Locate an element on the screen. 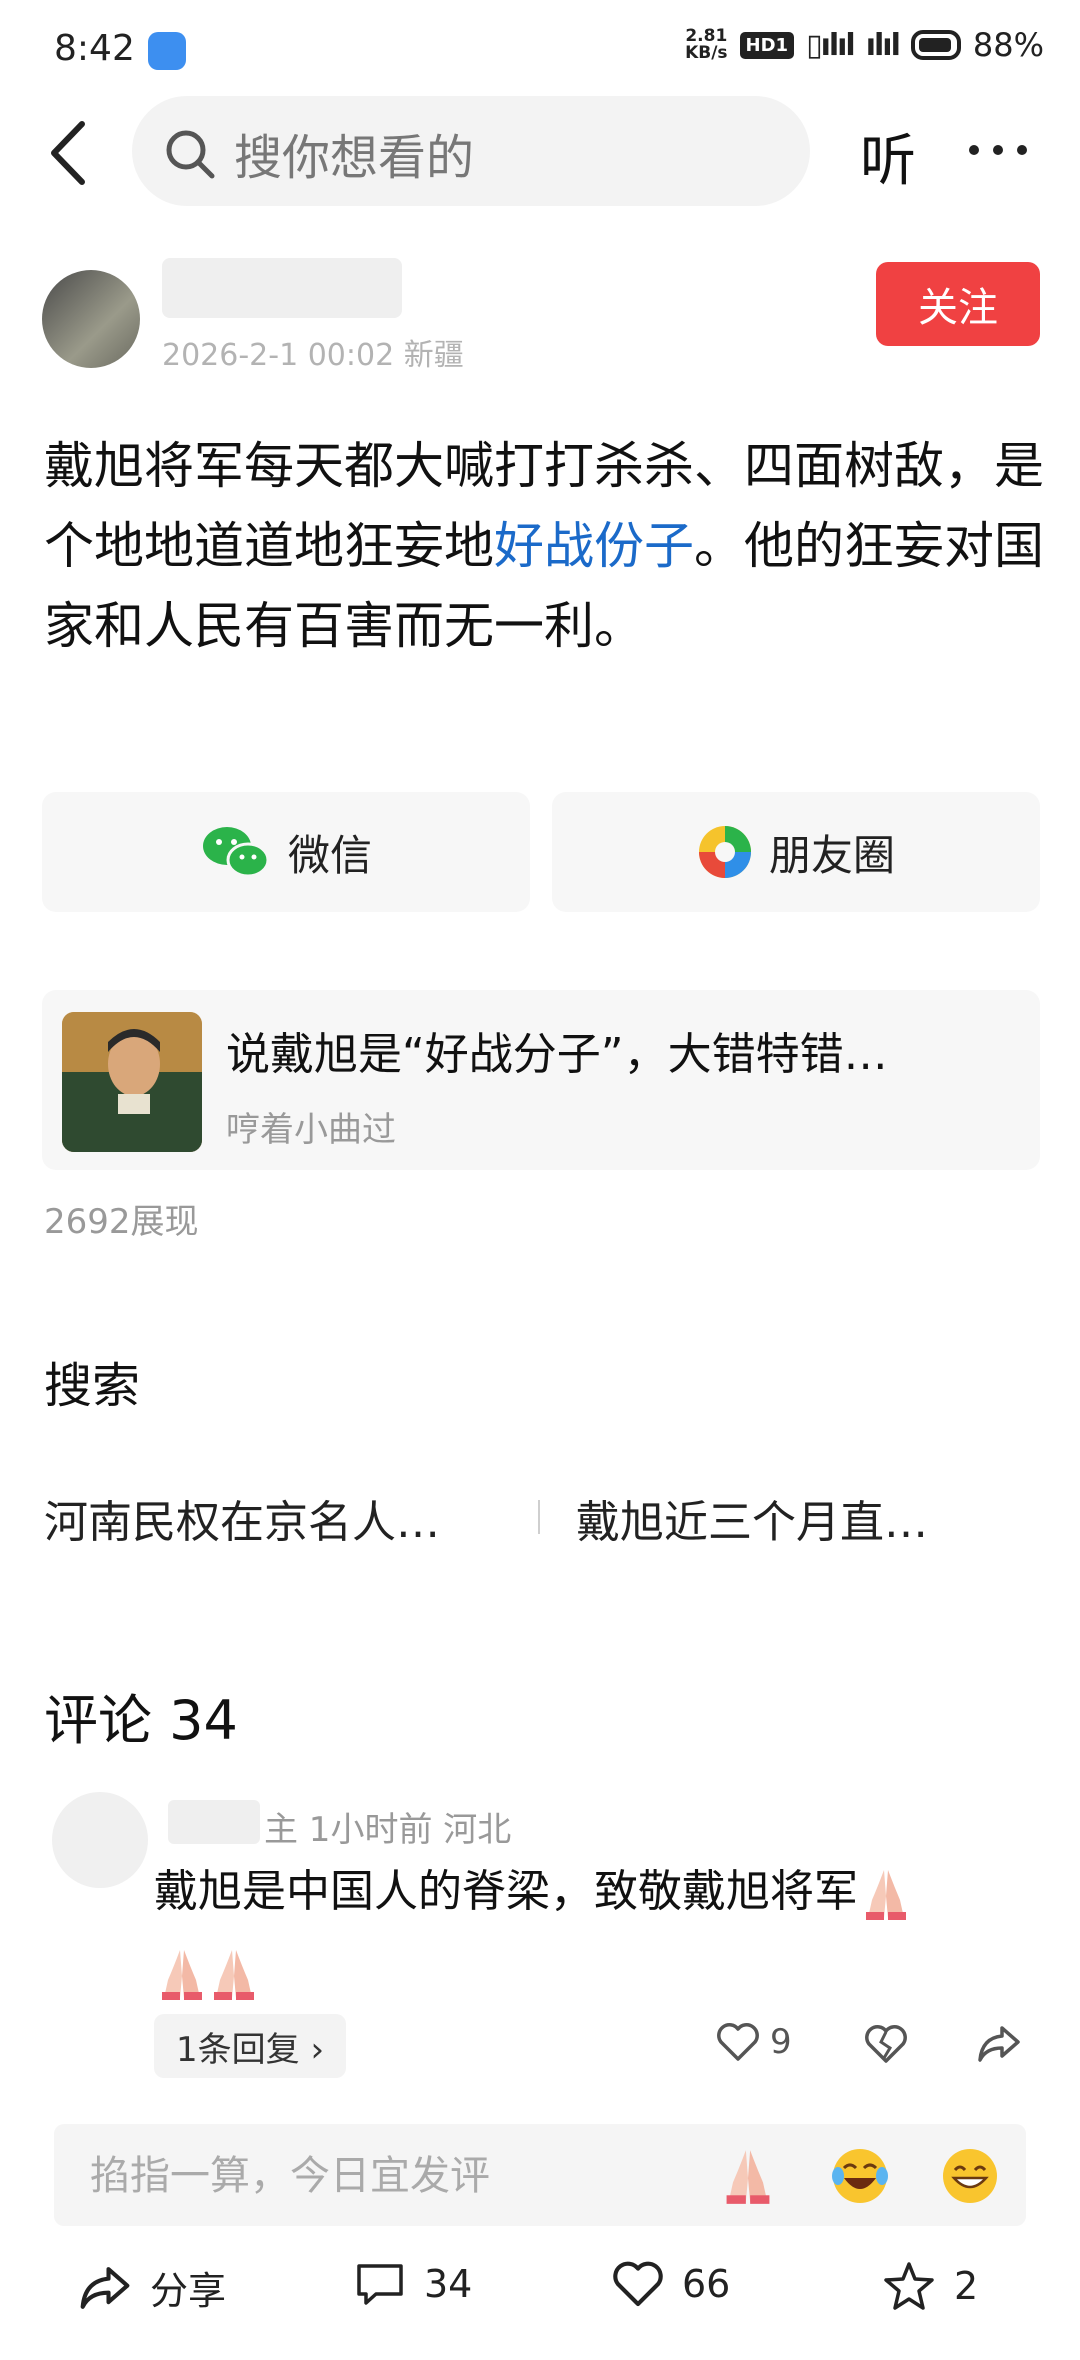 The width and height of the screenshot is (1080, 2360). app-notification-icon is located at coordinates (167, 51).